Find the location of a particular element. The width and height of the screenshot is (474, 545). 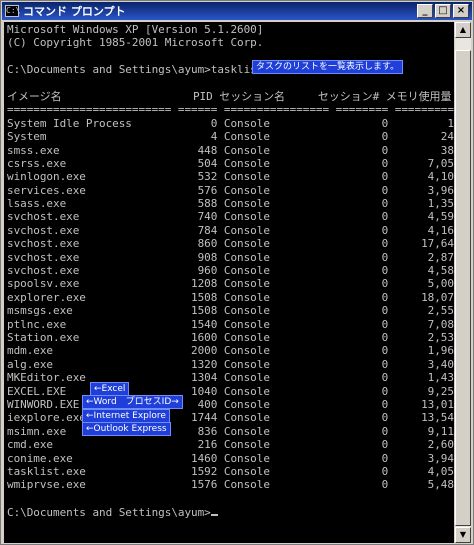

console-line: svchost.exe 860 Console 0 17,640 K is located at coordinates (230, 244).